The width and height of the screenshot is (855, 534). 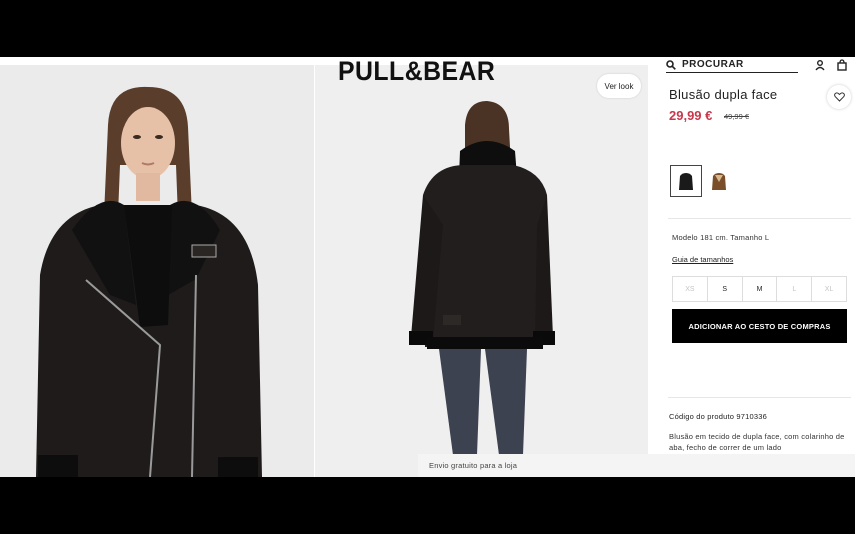 I want to click on ver-look-button: Ver look, so click(x=619, y=86).